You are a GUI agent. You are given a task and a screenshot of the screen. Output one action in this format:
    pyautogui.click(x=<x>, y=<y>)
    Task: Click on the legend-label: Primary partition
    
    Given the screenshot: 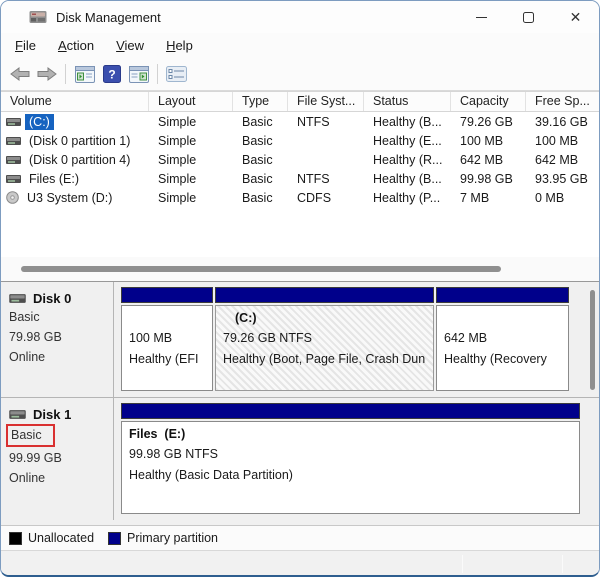 What is the action you would take?
    pyautogui.click(x=173, y=538)
    